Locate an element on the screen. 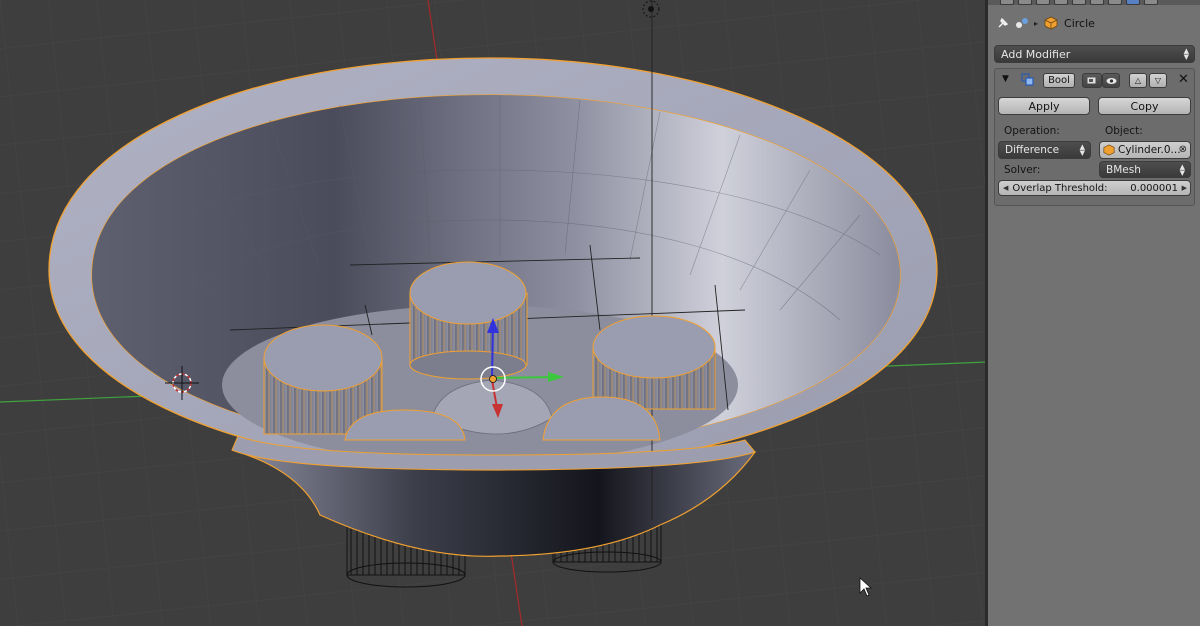 The height and width of the screenshot is (626, 1200). move-down-button: ▽ is located at coordinates (1158, 80).